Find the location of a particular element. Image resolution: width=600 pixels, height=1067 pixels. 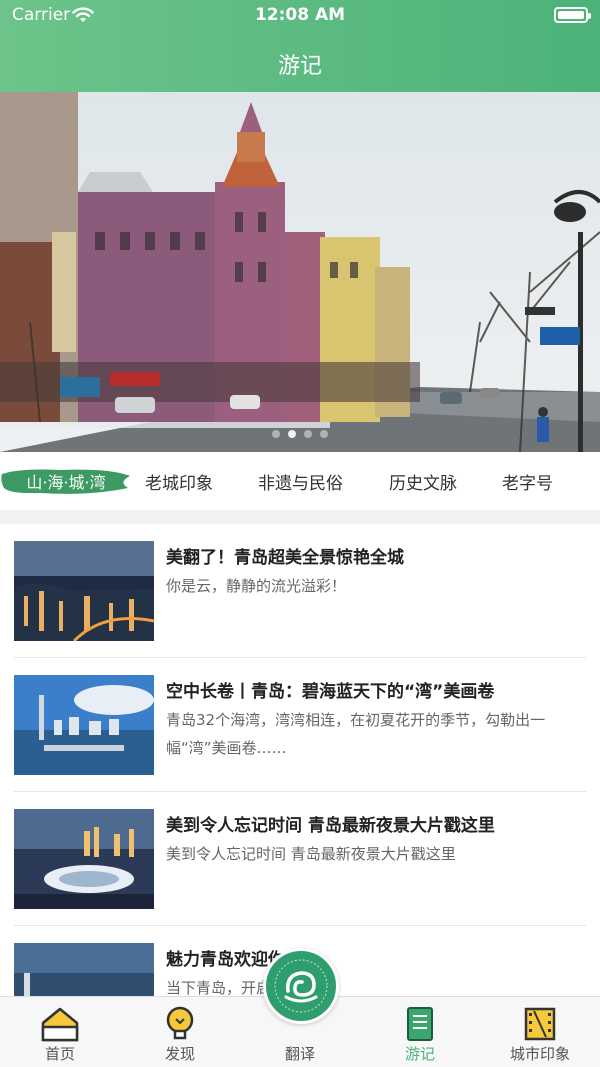

film-icon is located at coordinates (540, 1024).